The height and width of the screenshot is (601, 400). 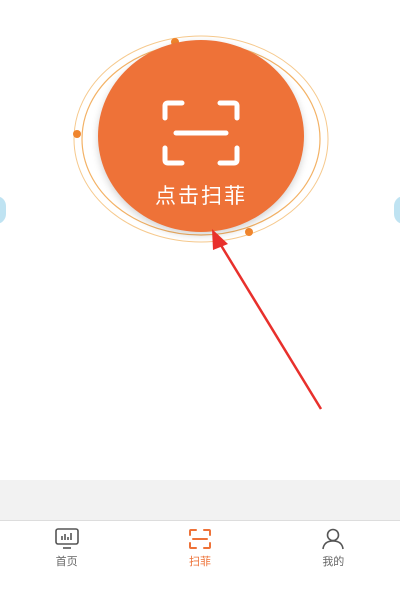 I want to click on tab-profile-label: 我的, so click(x=333, y=561).